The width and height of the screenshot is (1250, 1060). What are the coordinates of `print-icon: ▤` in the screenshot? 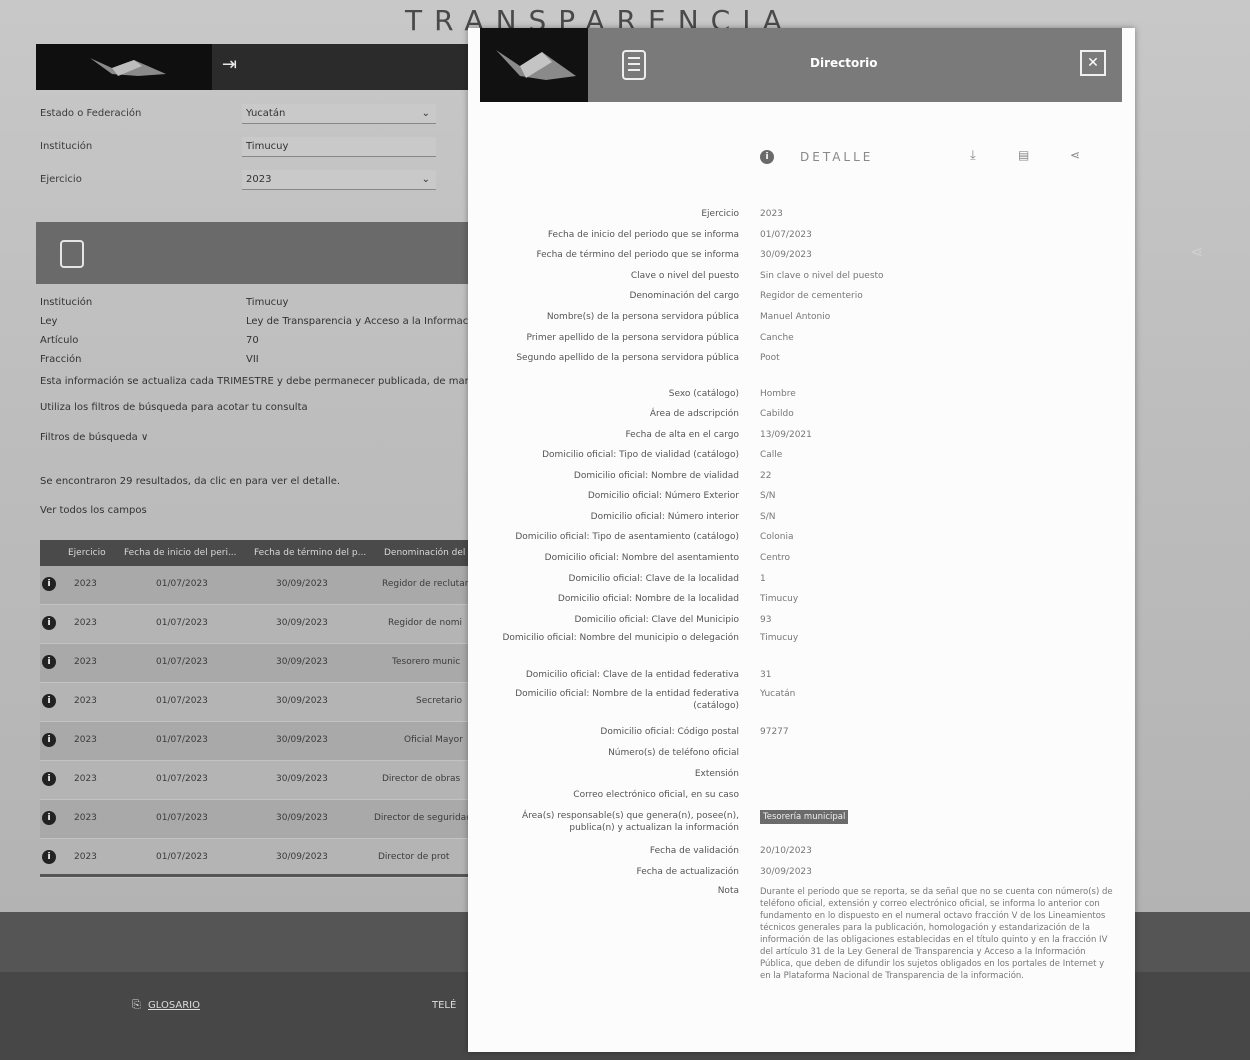 It's located at (1023, 155).